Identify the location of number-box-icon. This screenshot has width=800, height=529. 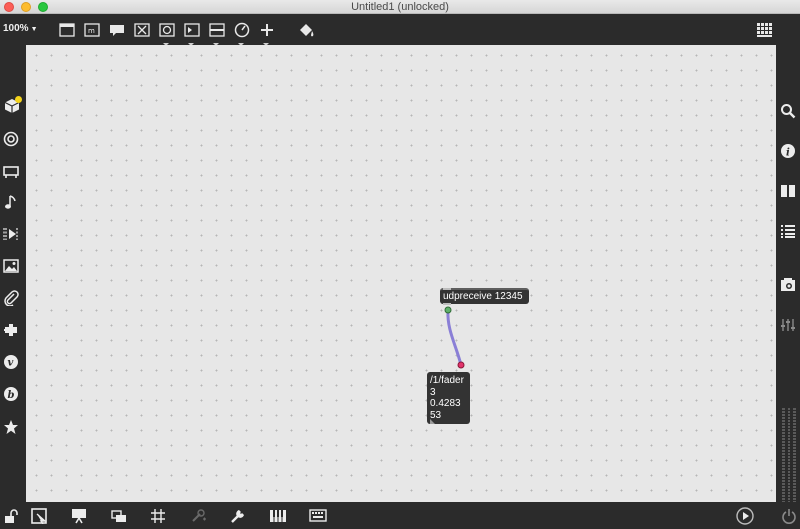
(192, 33).